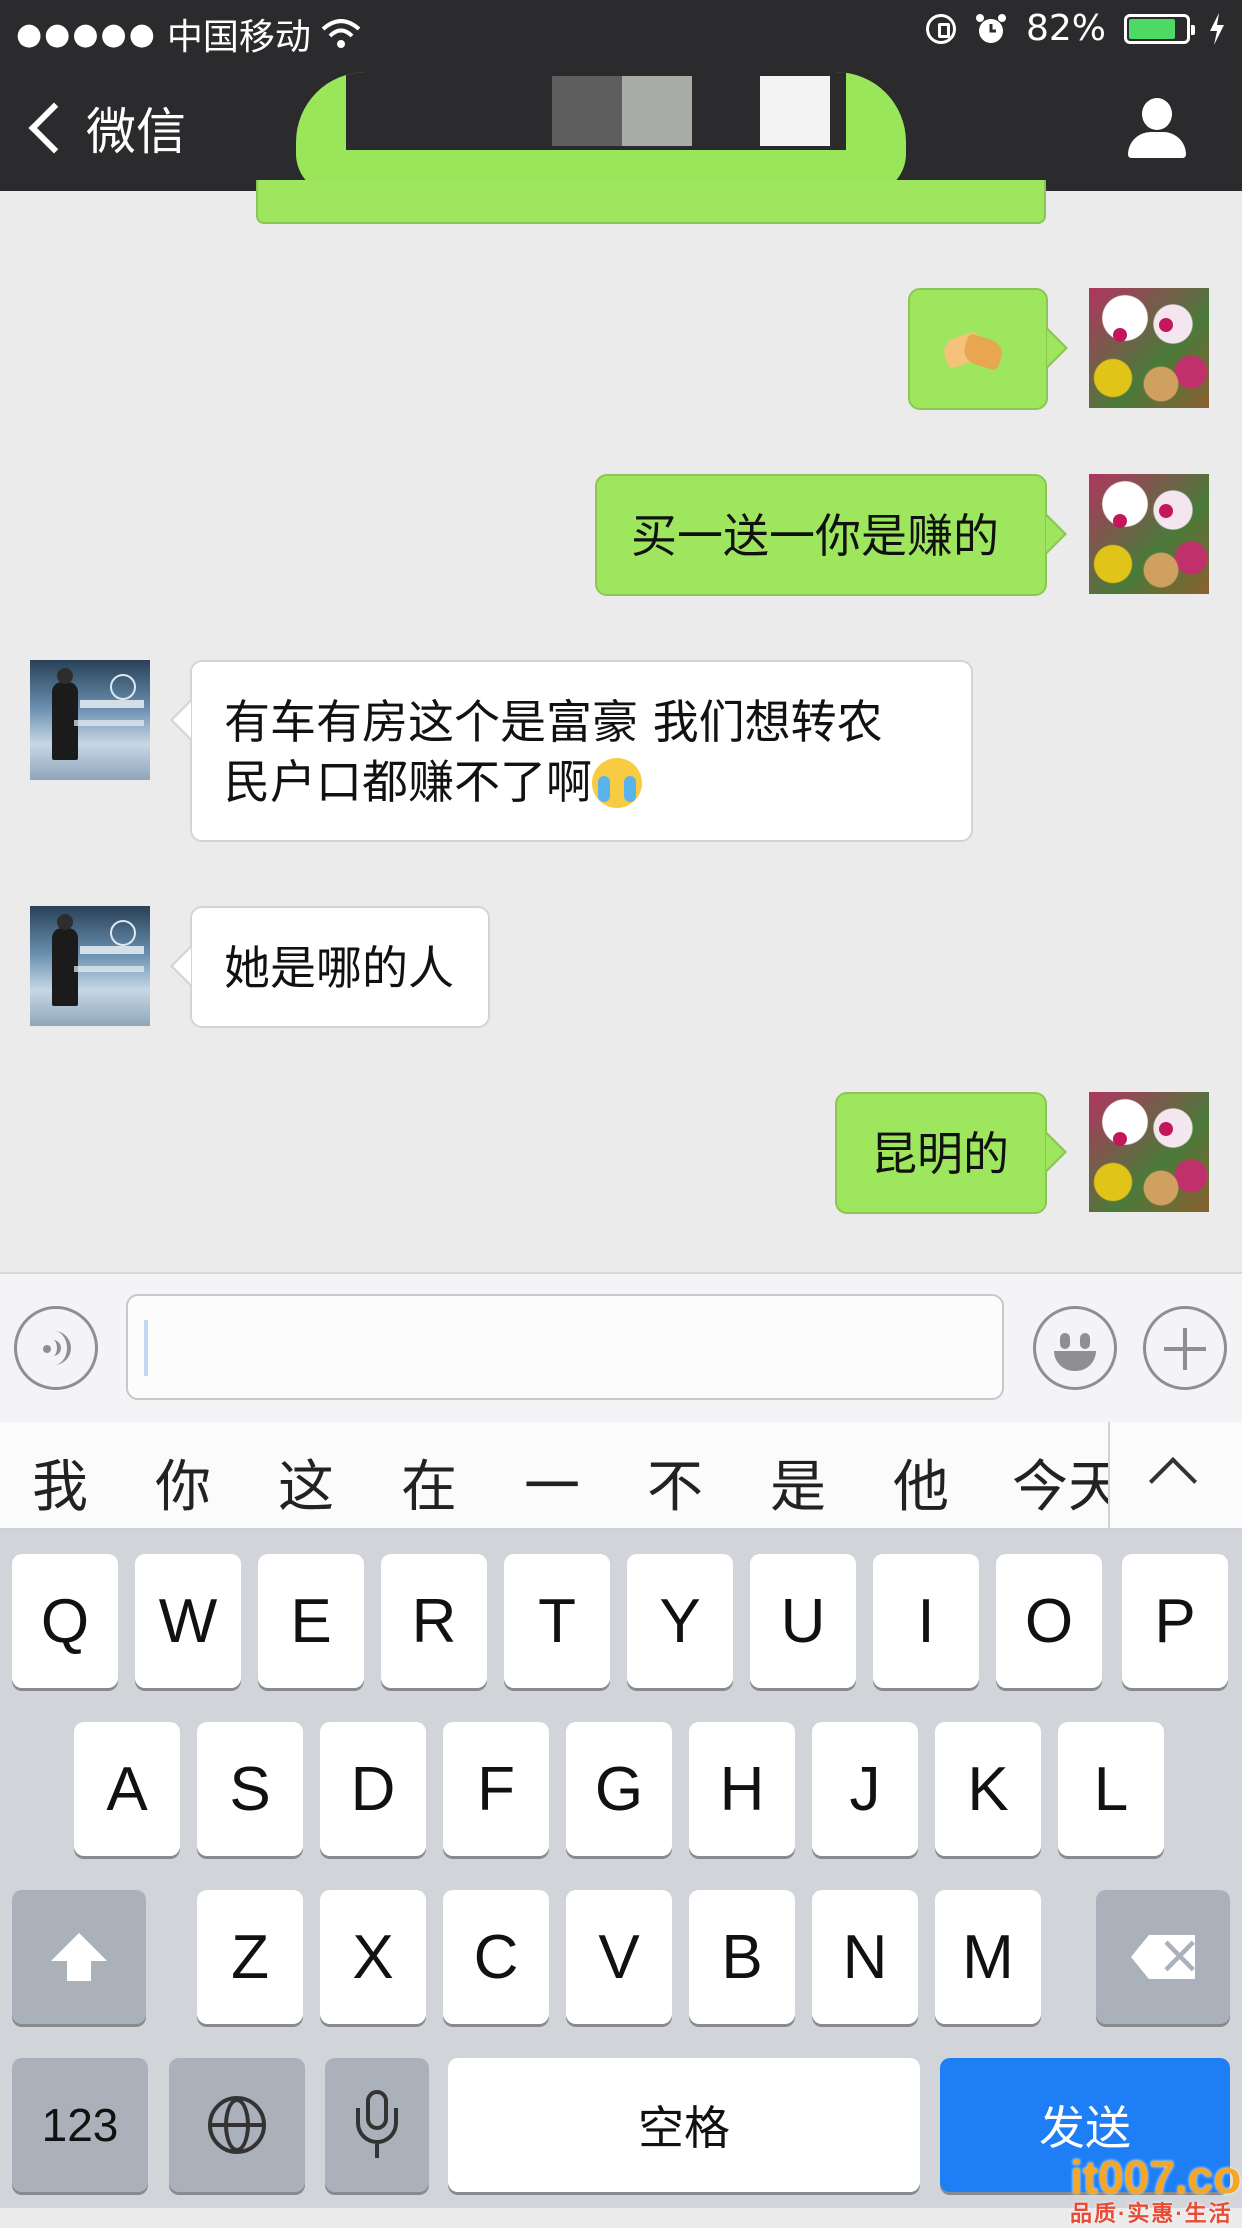  I want to click on battery-percent: 82%, so click(1065, 28).